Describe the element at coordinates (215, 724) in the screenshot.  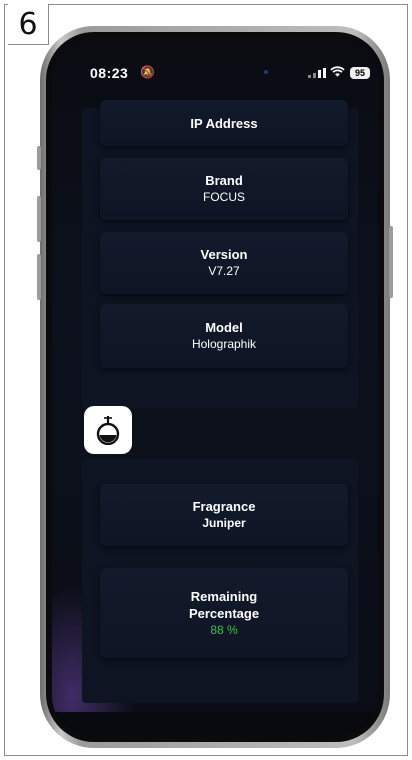
I see `home-indicator-area` at that location.